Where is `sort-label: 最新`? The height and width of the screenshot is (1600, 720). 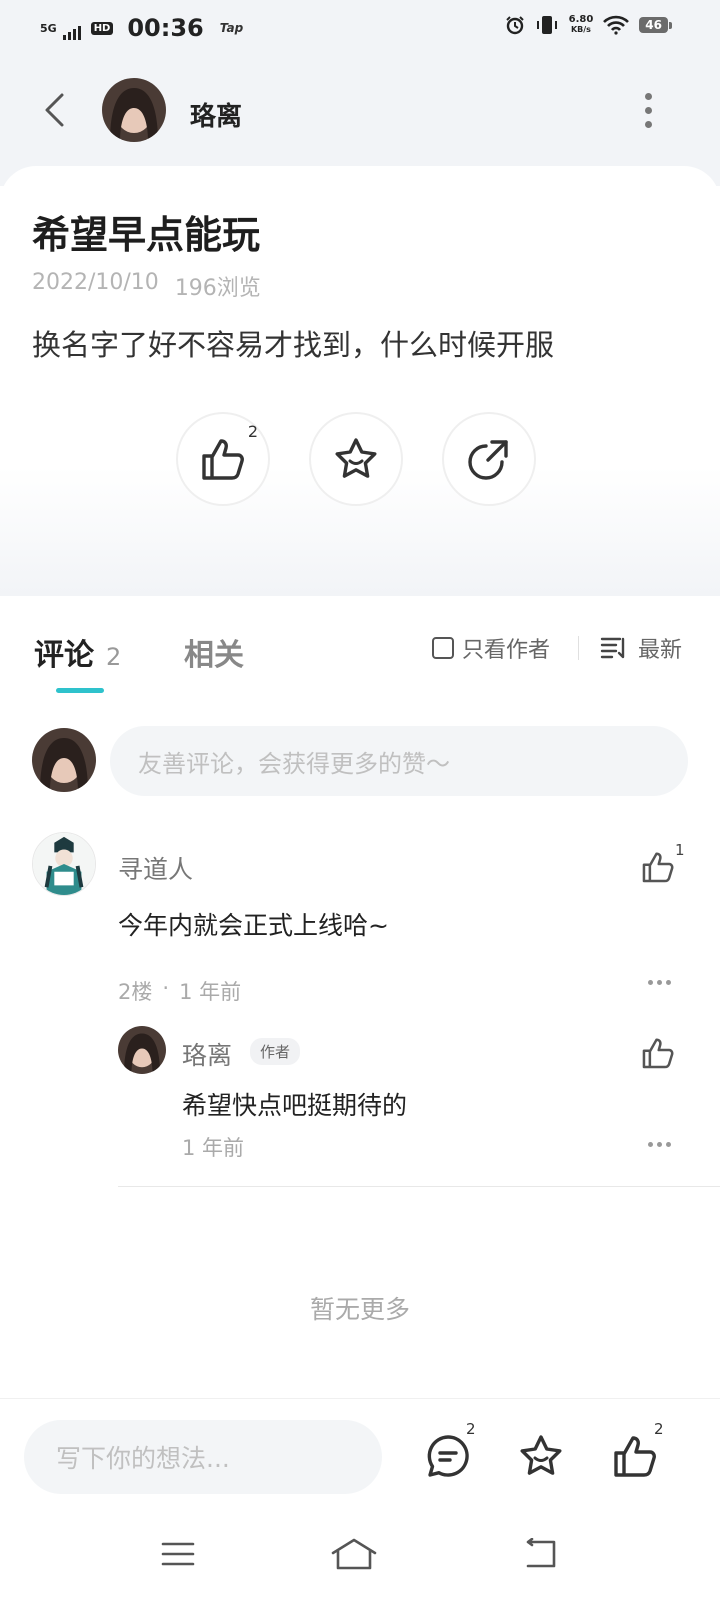 sort-label: 最新 is located at coordinates (660, 650).